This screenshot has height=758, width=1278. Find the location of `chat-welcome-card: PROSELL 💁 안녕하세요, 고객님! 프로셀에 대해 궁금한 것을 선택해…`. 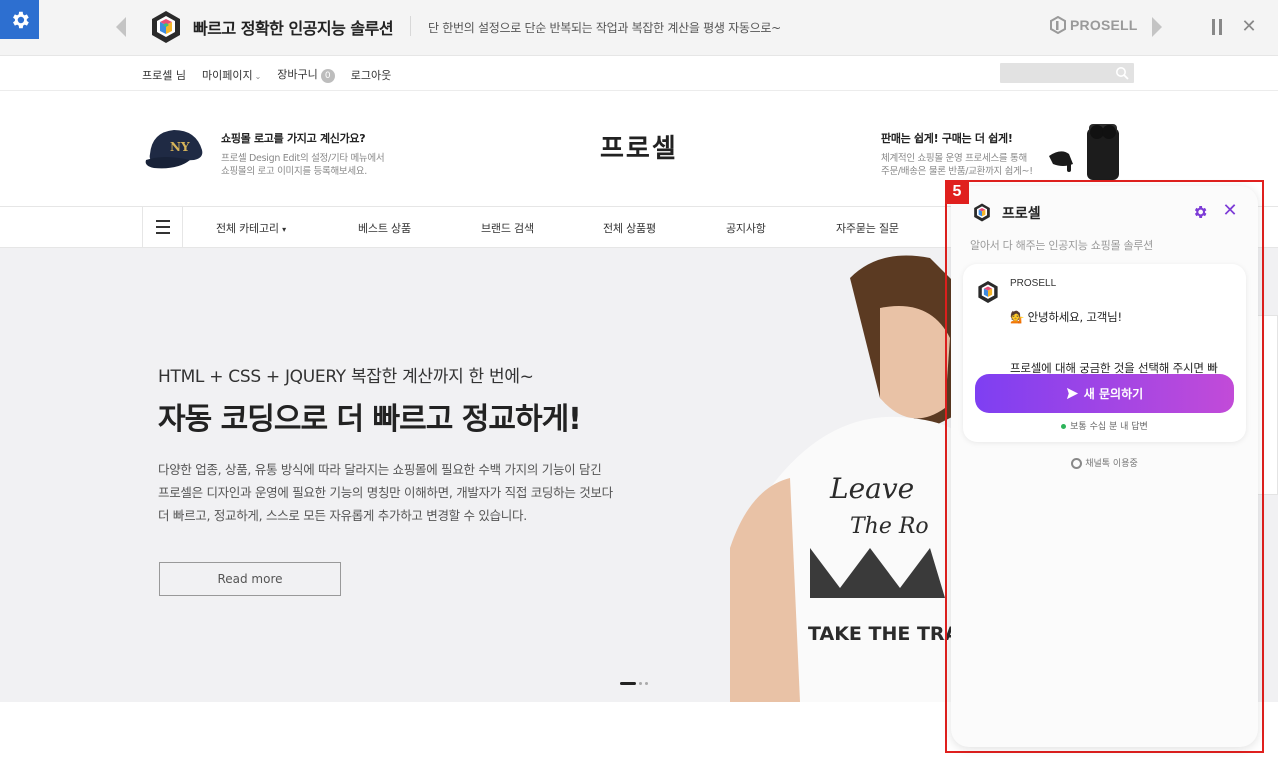

chat-welcome-card: PROSELL 💁 안녕하세요, 고객님! 프로셀에 대해 궁금한 것을 선택해… is located at coordinates (1104, 353).